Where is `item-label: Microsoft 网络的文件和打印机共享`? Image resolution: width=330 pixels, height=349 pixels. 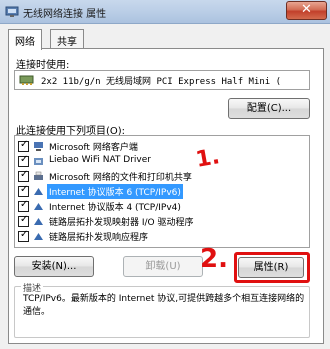
item-label: Microsoft 网络的文件和打印机共享 is located at coordinates (120, 178).